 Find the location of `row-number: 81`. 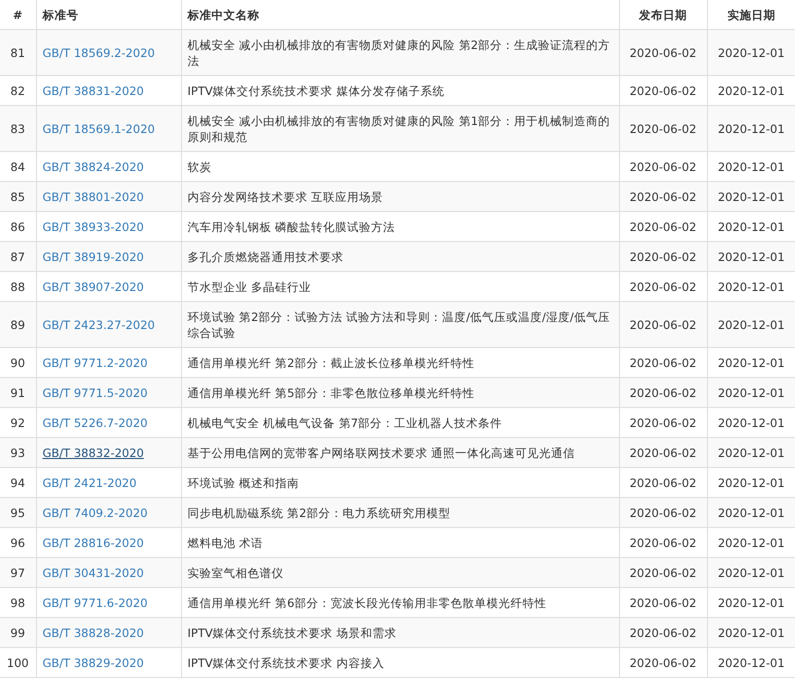

row-number: 81 is located at coordinates (18, 53).